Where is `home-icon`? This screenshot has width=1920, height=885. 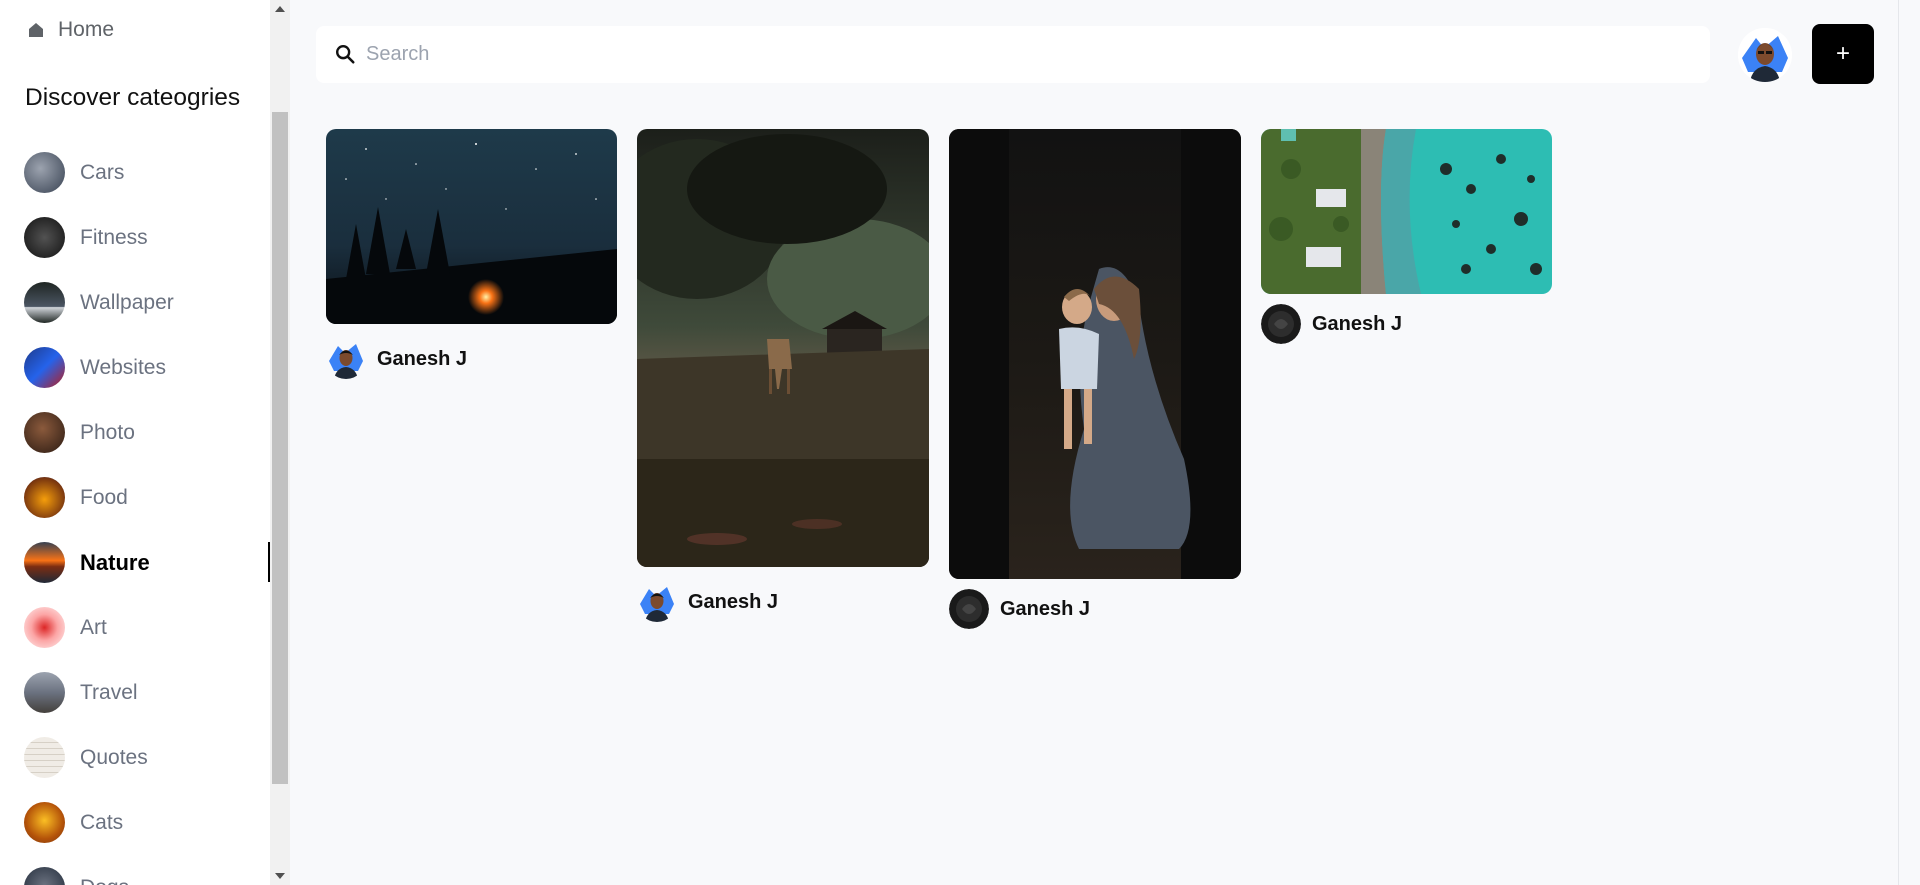
home-icon is located at coordinates (36, 30).